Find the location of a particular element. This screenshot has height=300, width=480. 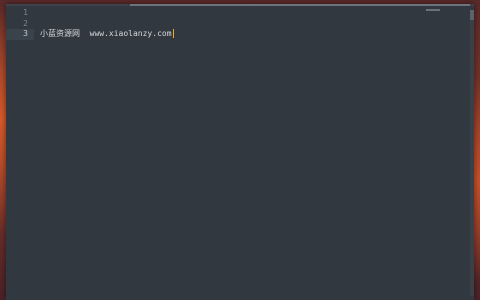

code-text-area: 小蓝资源网 www.xiaolanzy.com is located at coordinates (249, 24).